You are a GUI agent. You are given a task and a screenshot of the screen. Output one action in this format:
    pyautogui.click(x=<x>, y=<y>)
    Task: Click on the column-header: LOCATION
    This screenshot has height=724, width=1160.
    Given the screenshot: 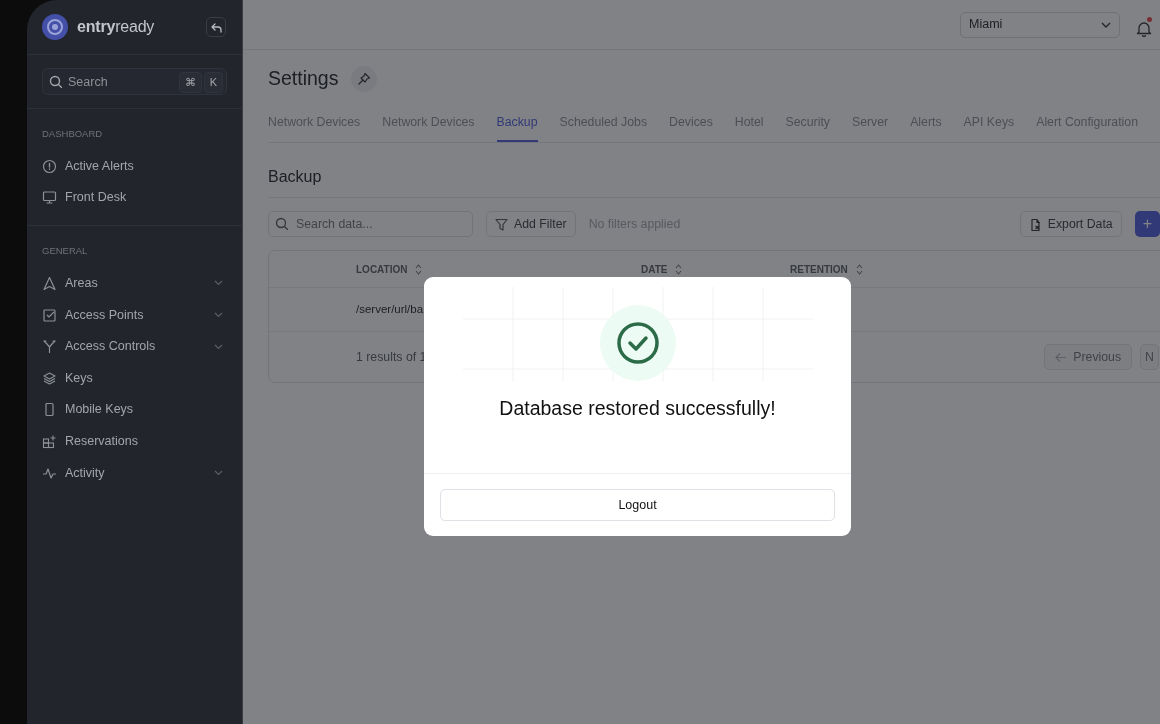 What is the action you would take?
    pyautogui.click(x=498, y=269)
    